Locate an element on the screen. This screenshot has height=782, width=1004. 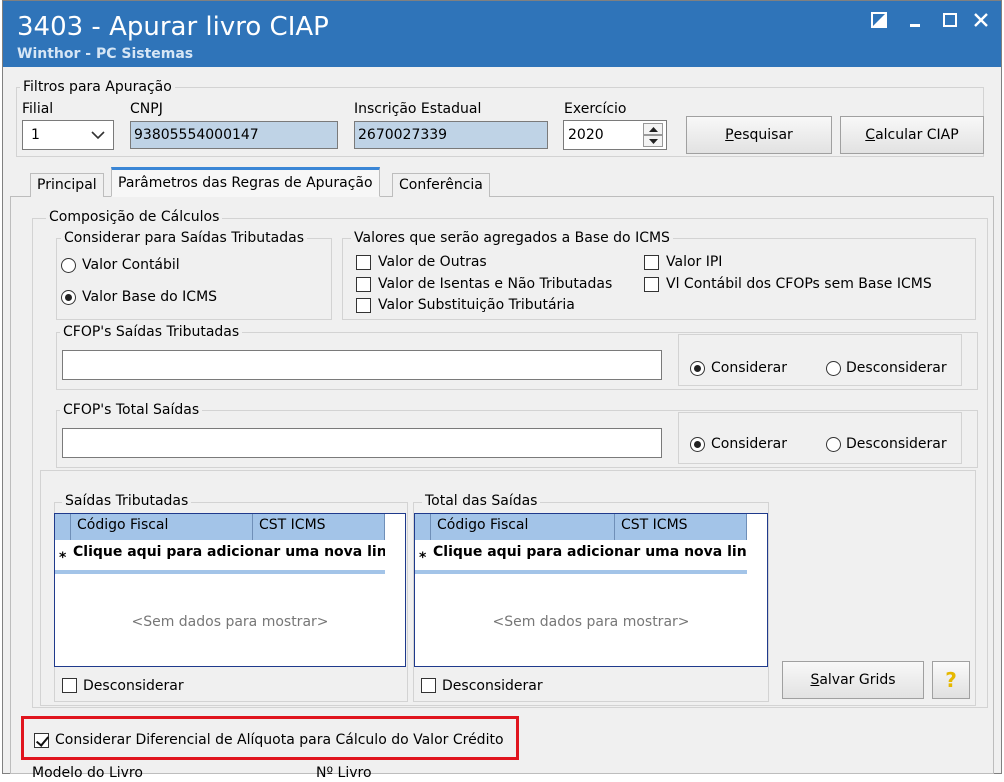
radio-valor-base-icms-label: Valor Base do ICMS is located at coordinates (150, 297).